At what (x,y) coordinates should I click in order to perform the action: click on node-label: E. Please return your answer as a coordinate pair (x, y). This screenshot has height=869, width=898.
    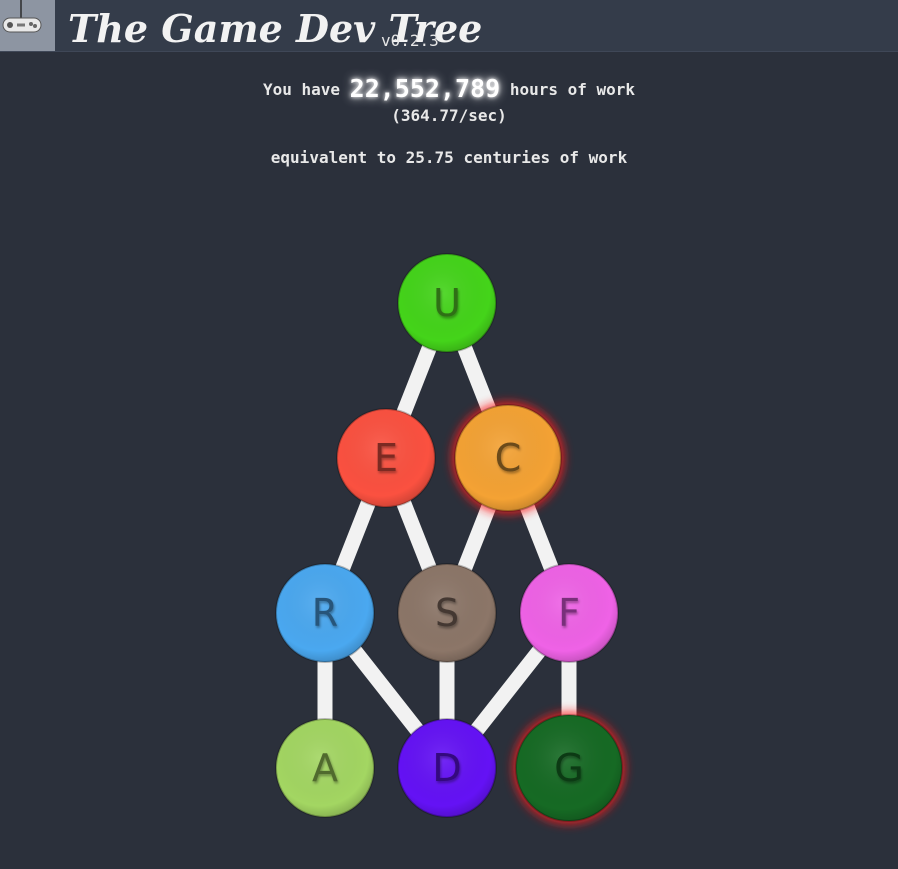
    Looking at the image, I should click on (386, 458).